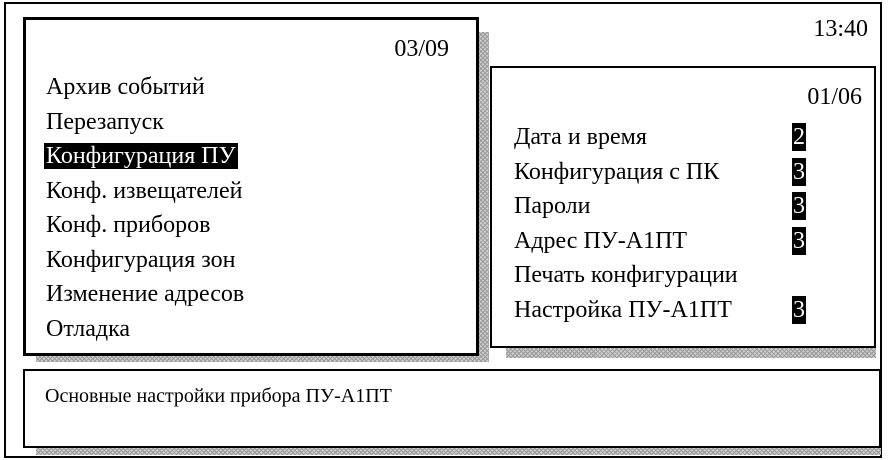  I want to click on menu-item-debug: Отладка, so click(145, 329).